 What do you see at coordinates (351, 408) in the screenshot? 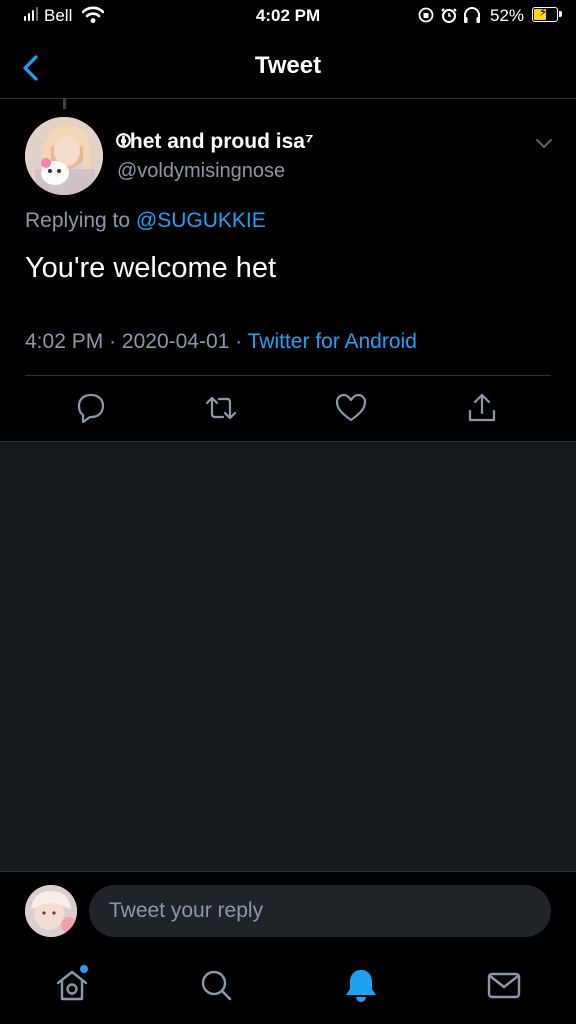
I see `like-icon` at bounding box center [351, 408].